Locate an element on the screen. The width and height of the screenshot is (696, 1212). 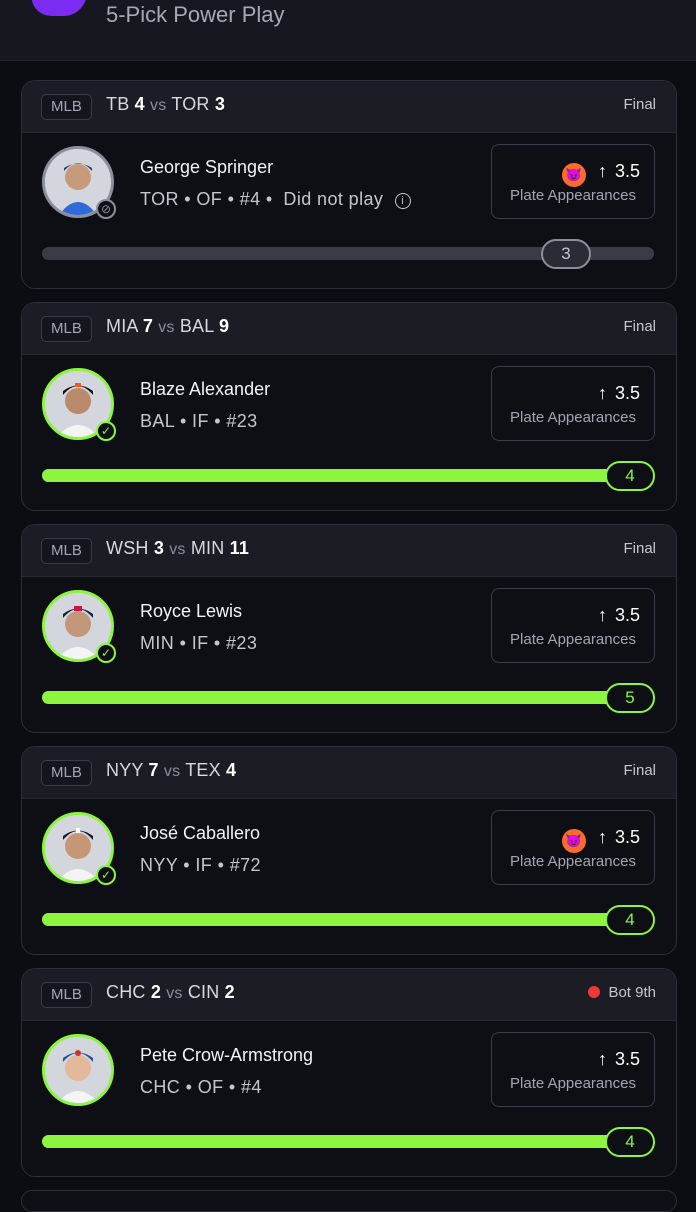
live-indicator-icon is located at coordinates (594, 992).